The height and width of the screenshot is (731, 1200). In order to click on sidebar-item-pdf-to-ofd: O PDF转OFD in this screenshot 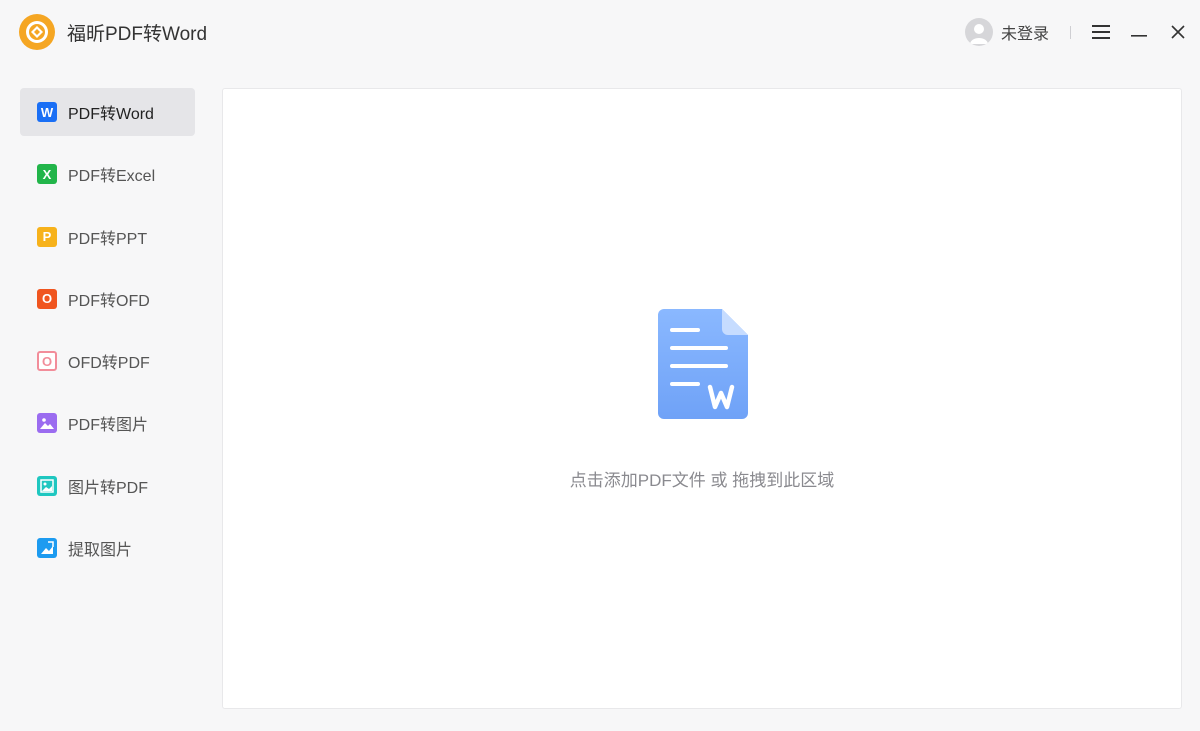, I will do `click(107, 299)`.